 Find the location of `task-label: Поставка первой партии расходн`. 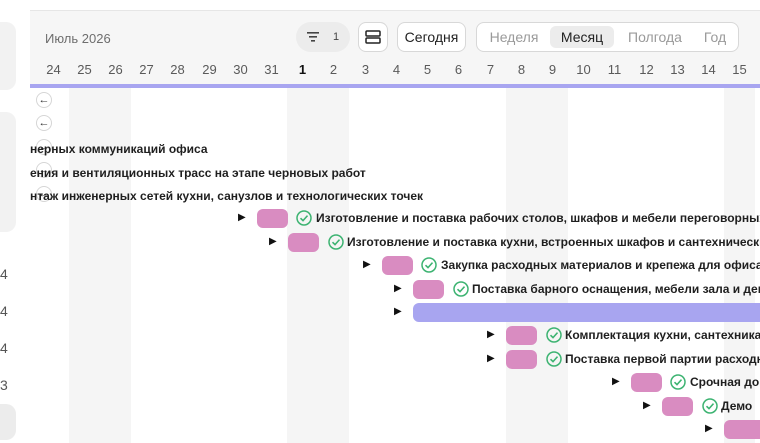

task-label: Поставка первой партии расходн is located at coordinates (662, 359).